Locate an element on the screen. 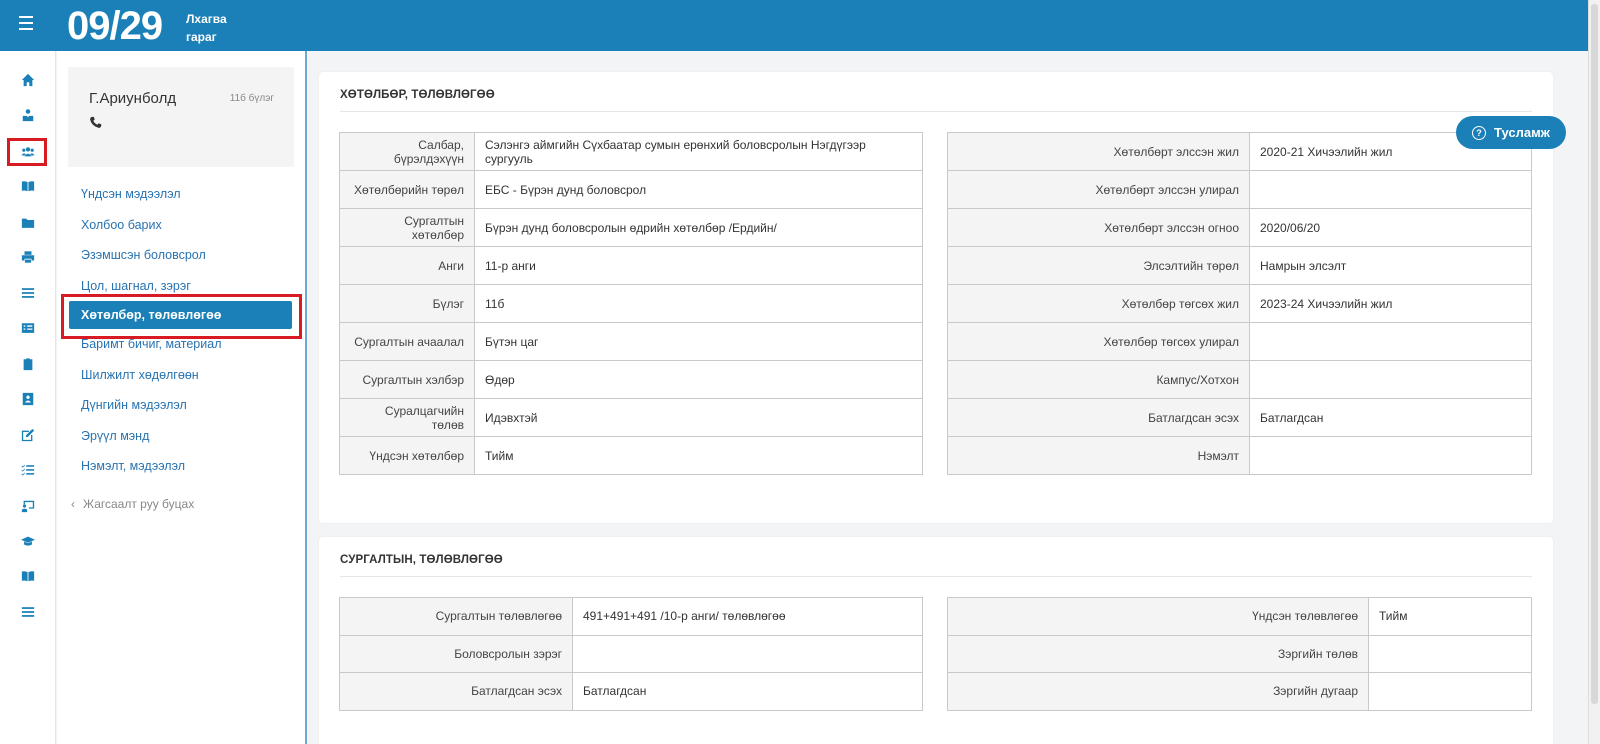  help-button: ? Тусламж is located at coordinates (1511, 132).